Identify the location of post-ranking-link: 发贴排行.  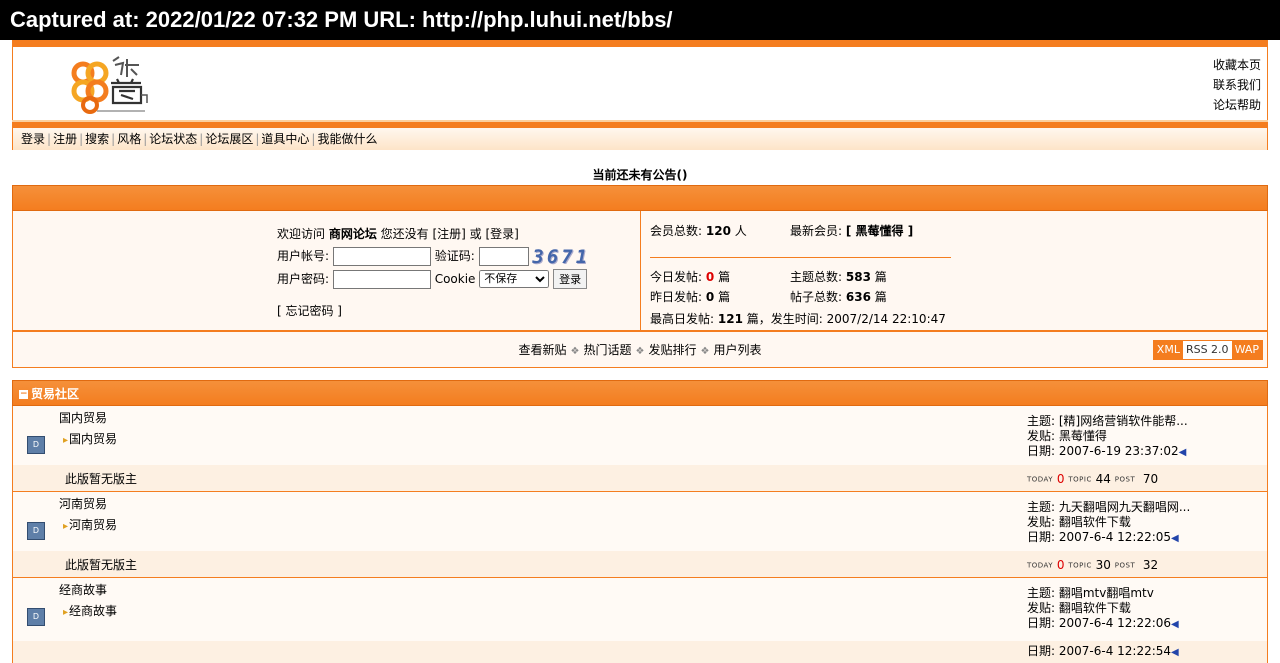
(672, 350).